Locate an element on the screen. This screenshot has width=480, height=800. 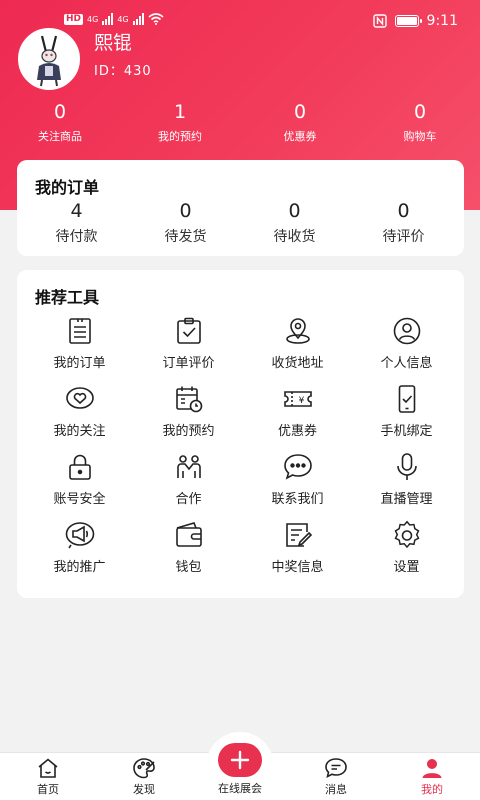
tool-label: 中奖信息 is located at coordinates (297, 567).